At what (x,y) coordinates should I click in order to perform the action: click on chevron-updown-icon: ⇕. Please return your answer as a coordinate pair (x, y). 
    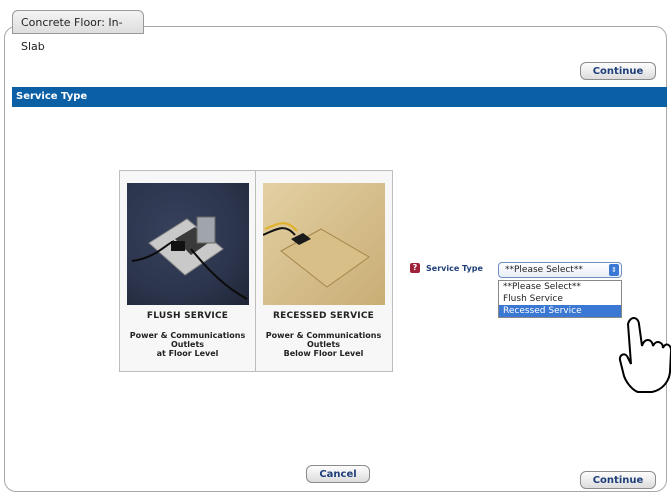
    Looking at the image, I should click on (614, 270).